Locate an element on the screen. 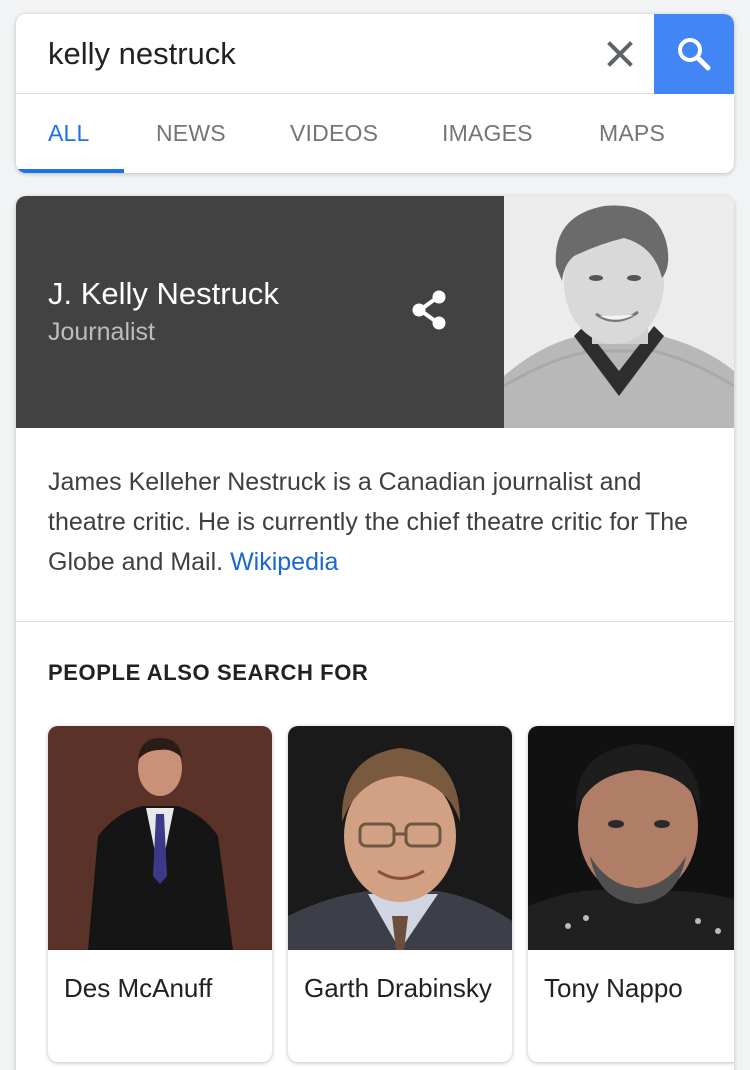 This screenshot has width=750, height=1070. tab-maps: MAPS is located at coordinates (632, 133).